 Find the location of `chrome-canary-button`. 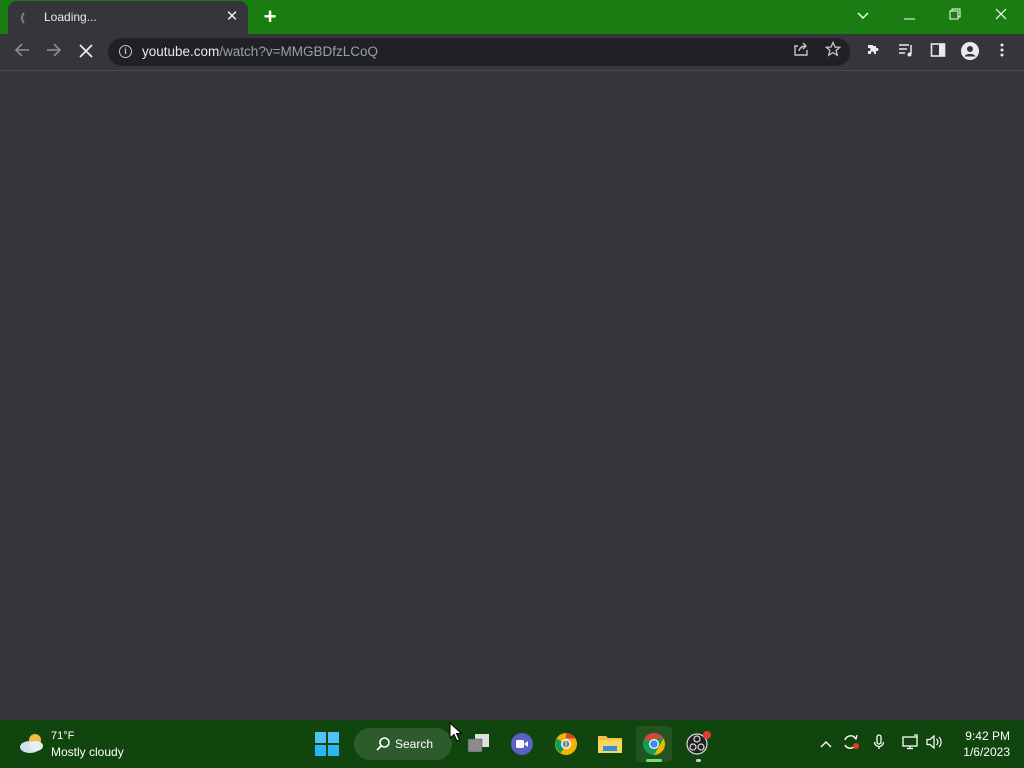

chrome-canary-button is located at coordinates (566, 744).